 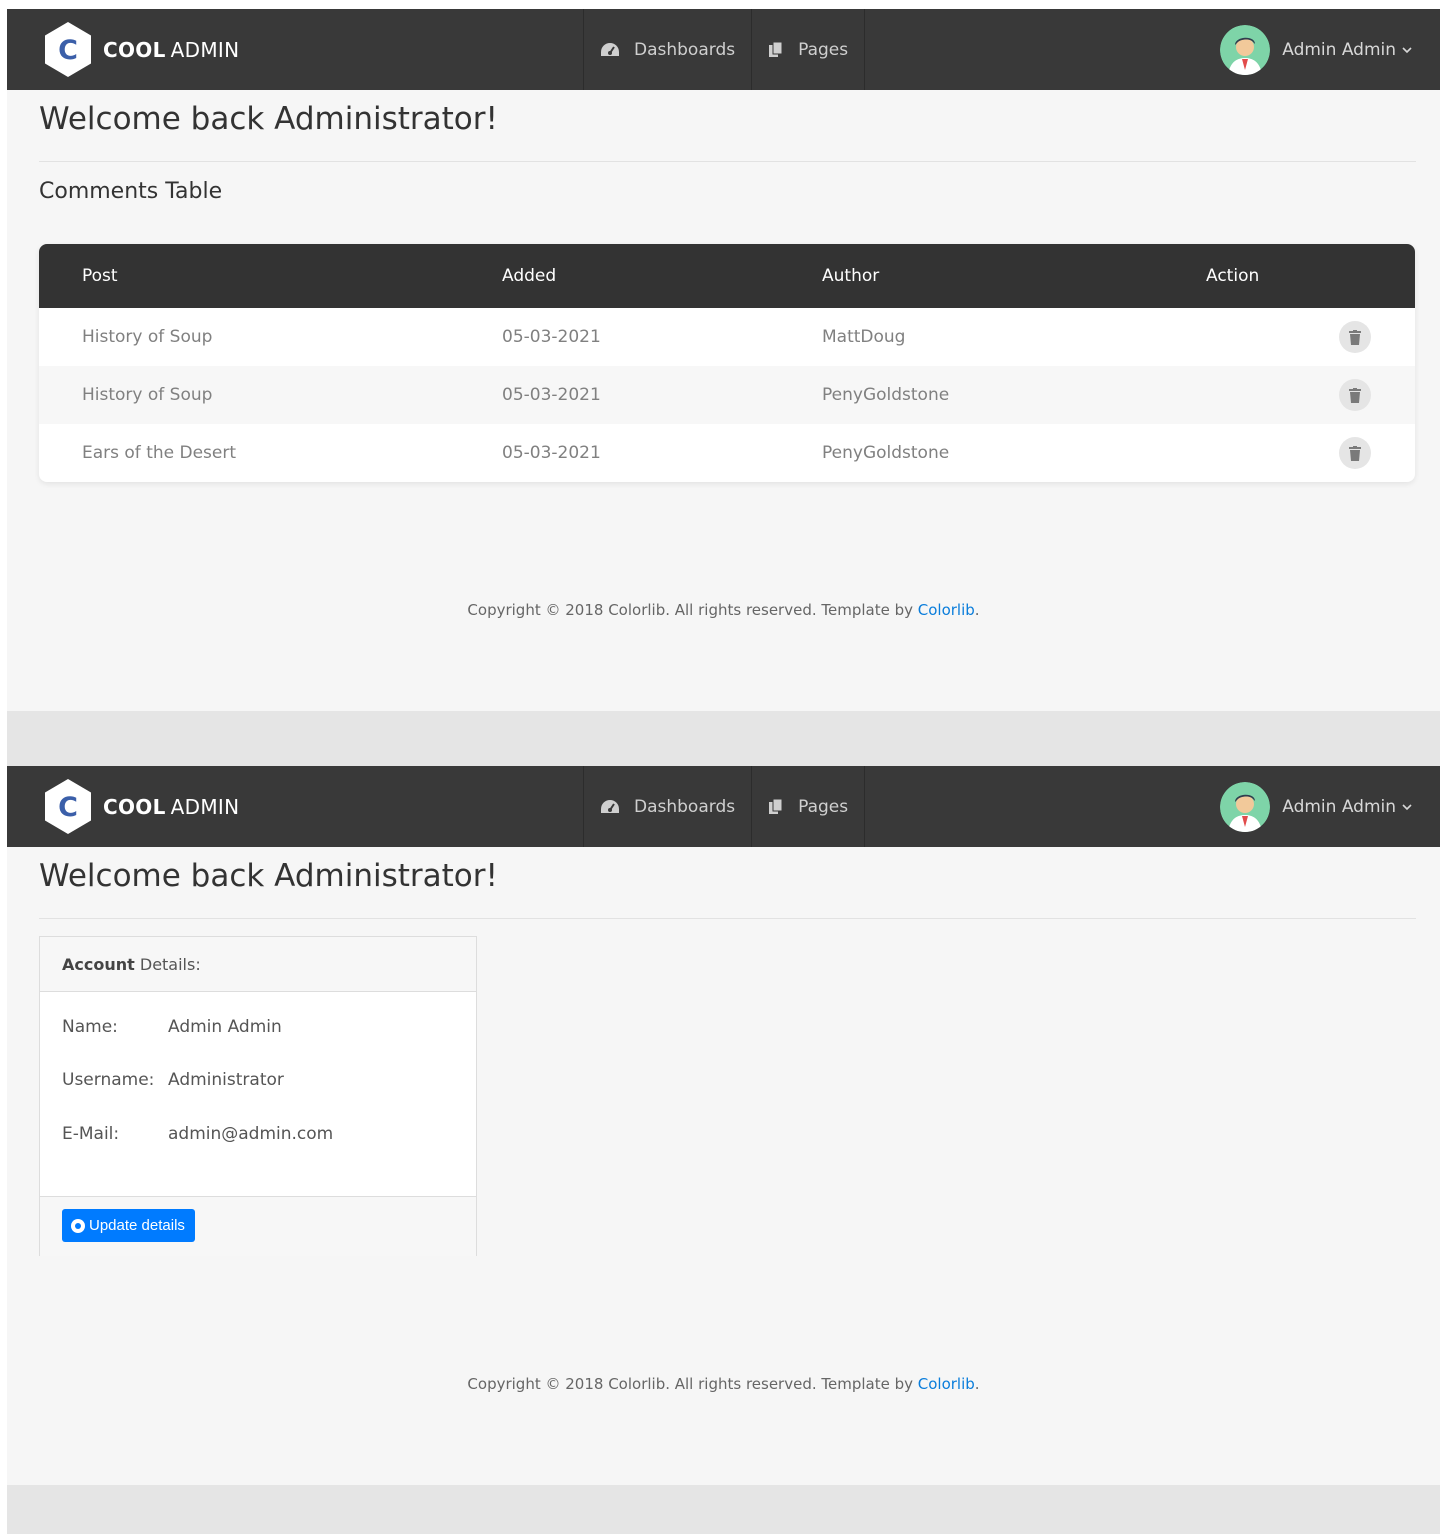 What do you see at coordinates (131, 191) in the screenshot?
I see `comments-table-title: Comments Table` at bounding box center [131, 191].